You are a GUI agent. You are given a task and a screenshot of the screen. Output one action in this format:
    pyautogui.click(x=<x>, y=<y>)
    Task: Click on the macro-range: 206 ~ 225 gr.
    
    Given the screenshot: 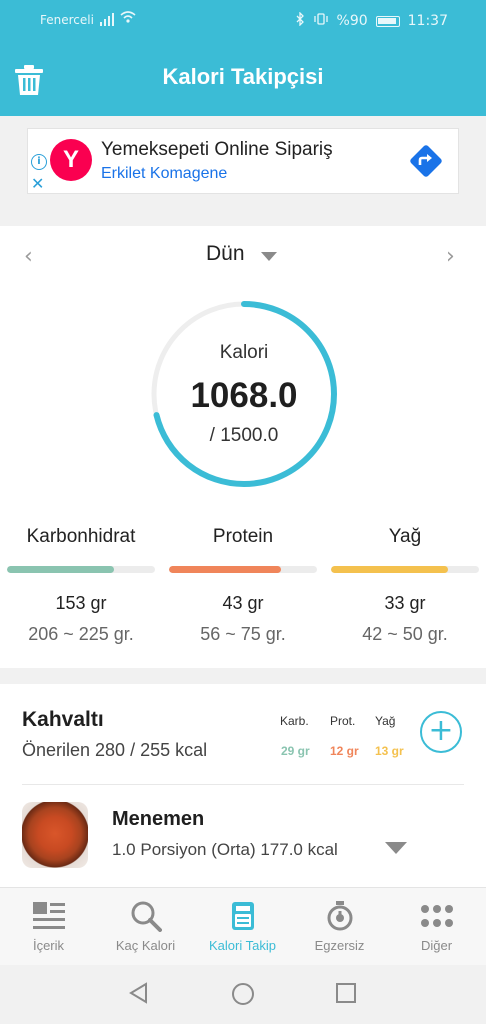 What is the action you would take?
    pyautogui.click(x=81, y=634)
    